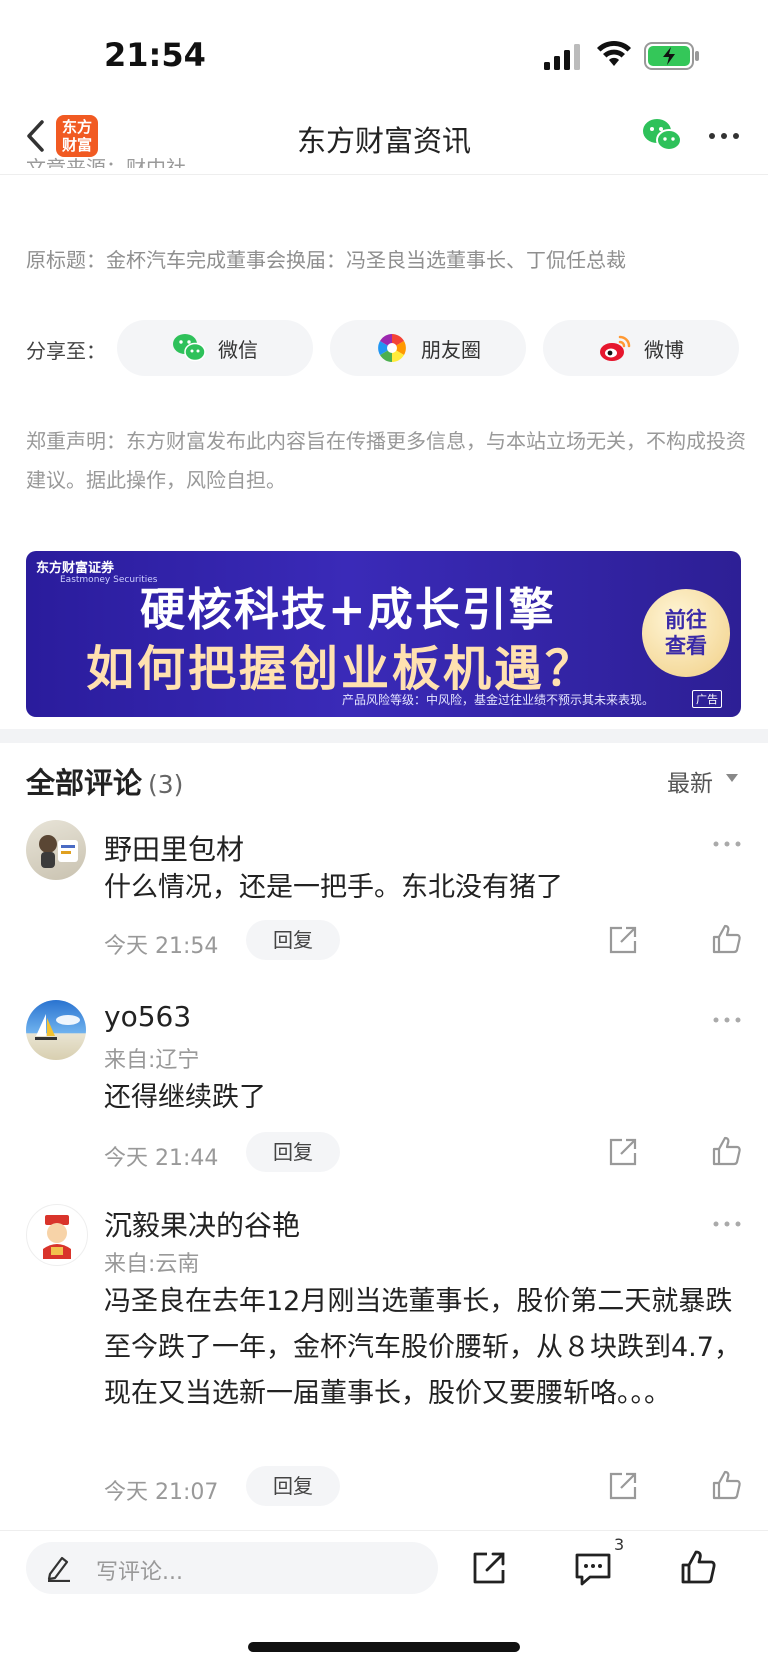 The width and height of the screenshot is (768, 1669). I want to click on ad-tag: 广告, so click(707, 699).